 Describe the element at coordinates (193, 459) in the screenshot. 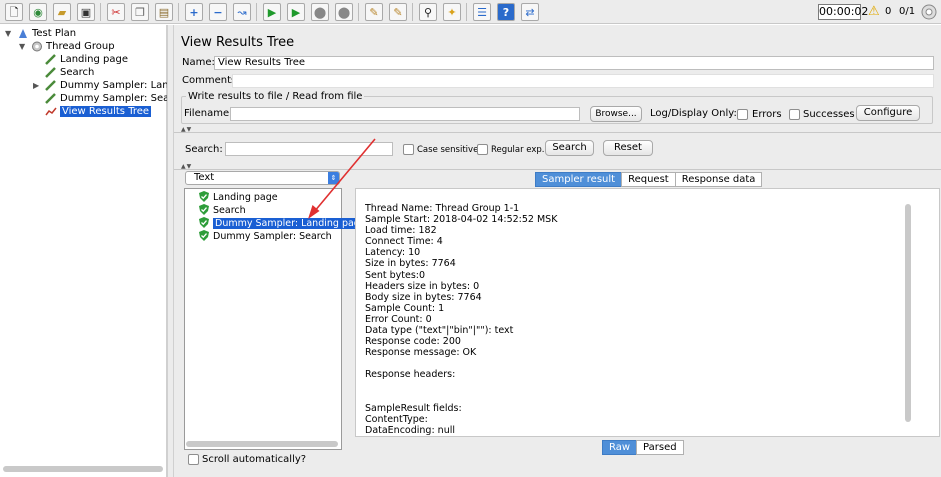

I see `scroll-automatically-checkbox` at that location.